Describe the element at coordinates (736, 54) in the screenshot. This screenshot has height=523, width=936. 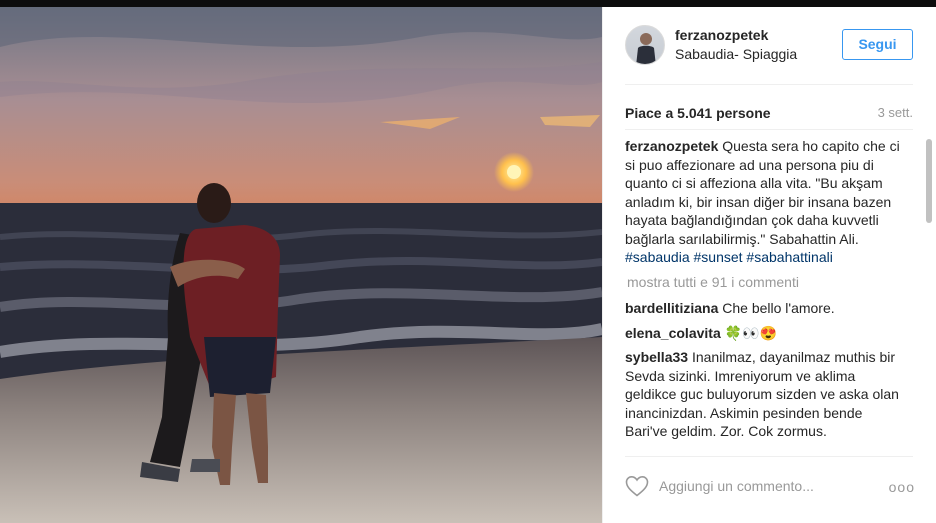
I see `post-location: Sabaudia- Spiaggia` at that location.